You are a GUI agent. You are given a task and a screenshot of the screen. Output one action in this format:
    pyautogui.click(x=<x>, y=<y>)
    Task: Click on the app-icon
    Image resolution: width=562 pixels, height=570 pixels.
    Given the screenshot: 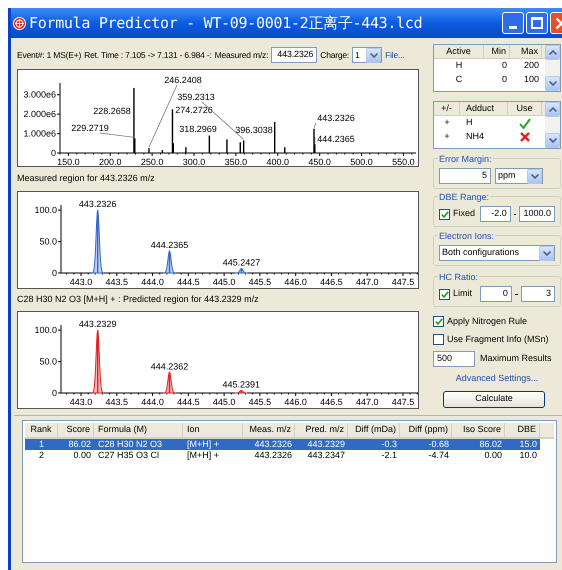 What is the action you would take?
    pyautogui.click(x=19, y=23)
    